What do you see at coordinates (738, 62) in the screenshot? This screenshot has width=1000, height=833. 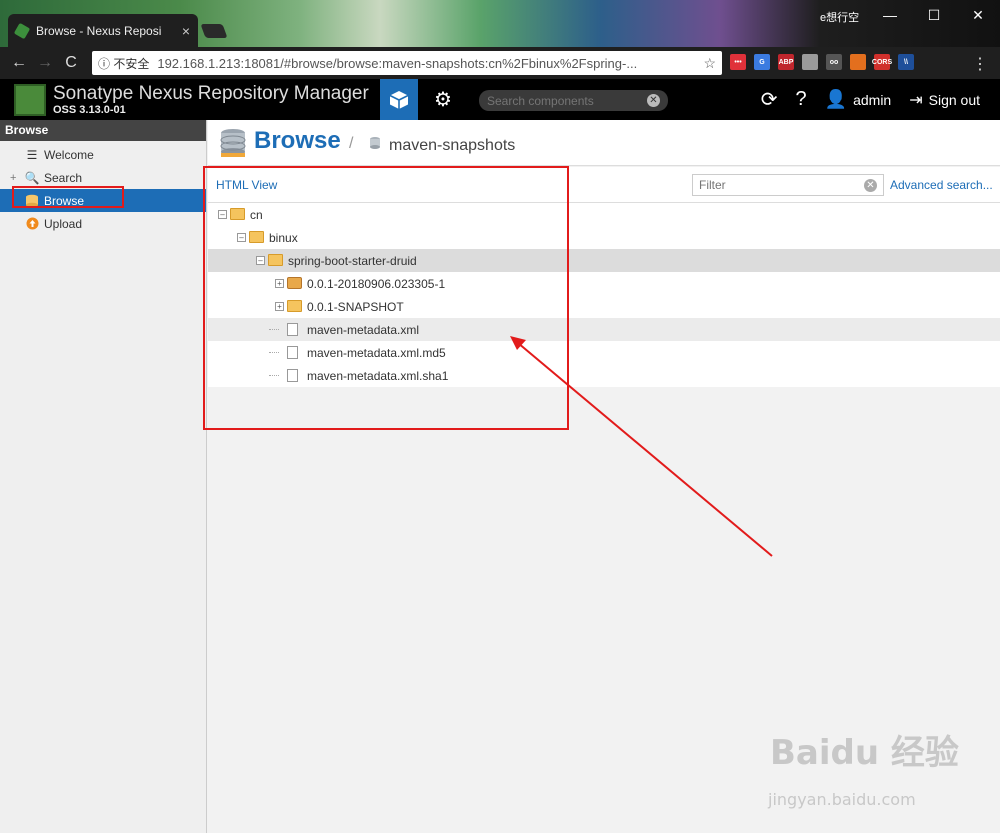 I see `ext-red-icon: •••` at bounding box center [738, 62].